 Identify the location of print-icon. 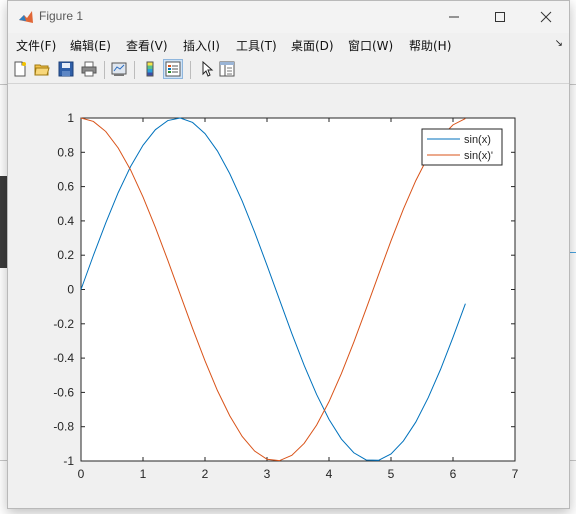
(89, 69).